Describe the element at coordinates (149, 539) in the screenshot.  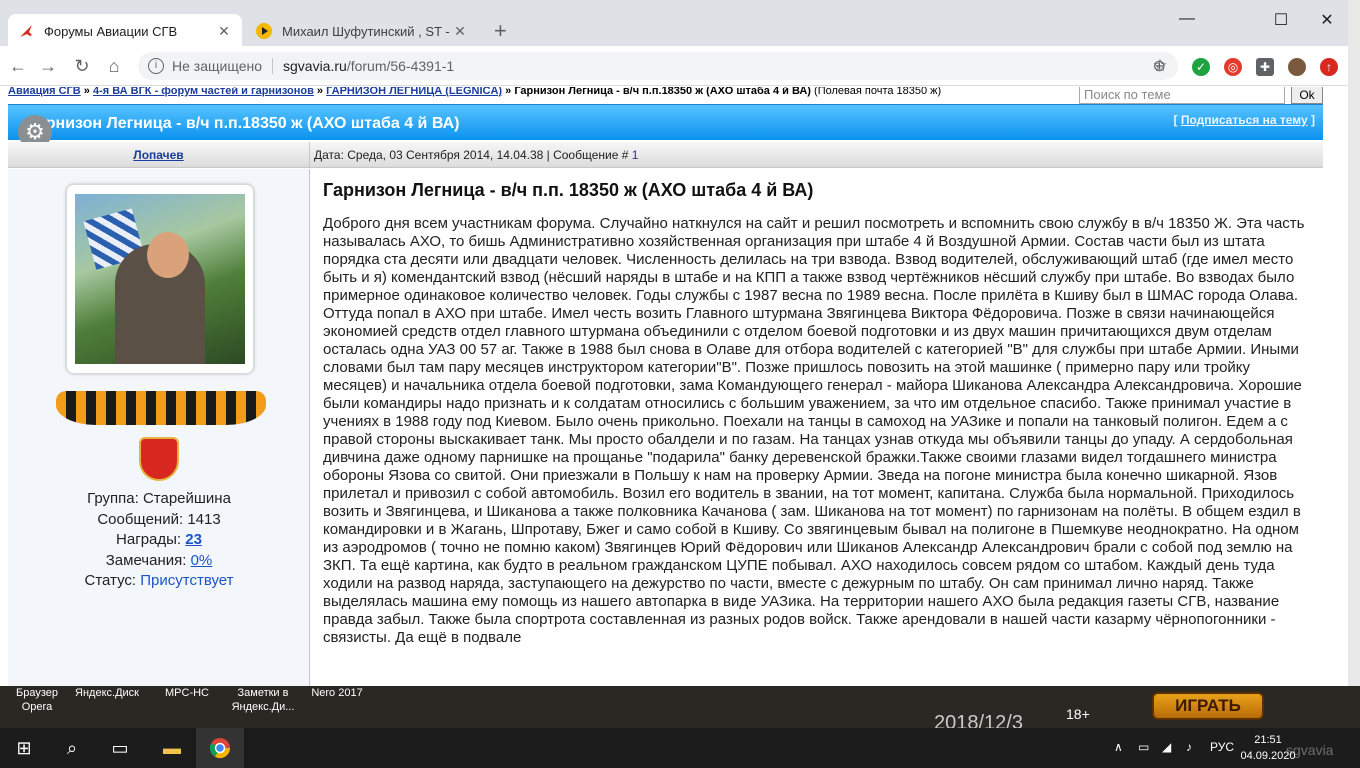
I see `awards-label: Награды:` at that location.